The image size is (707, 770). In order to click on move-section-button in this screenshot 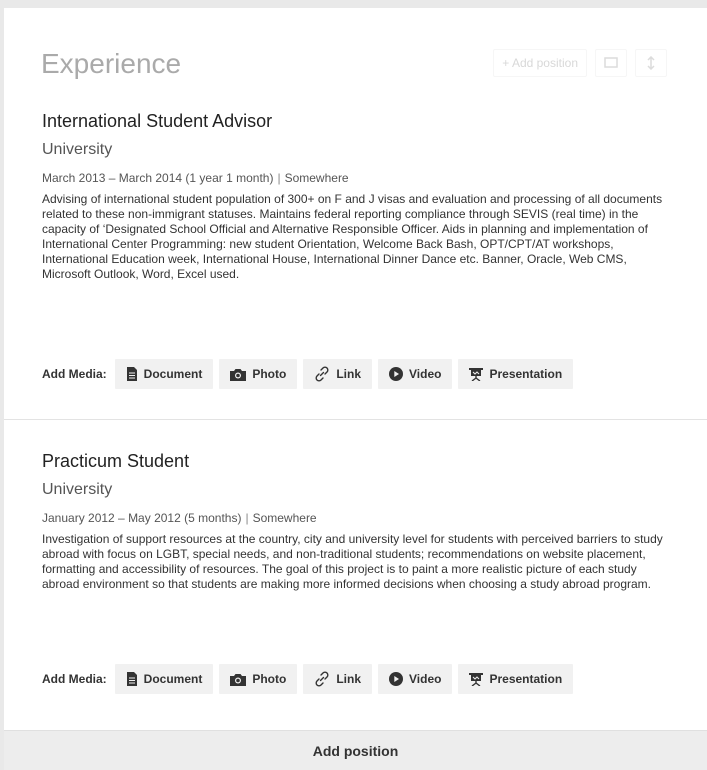, I will do `click(651, 63)`.